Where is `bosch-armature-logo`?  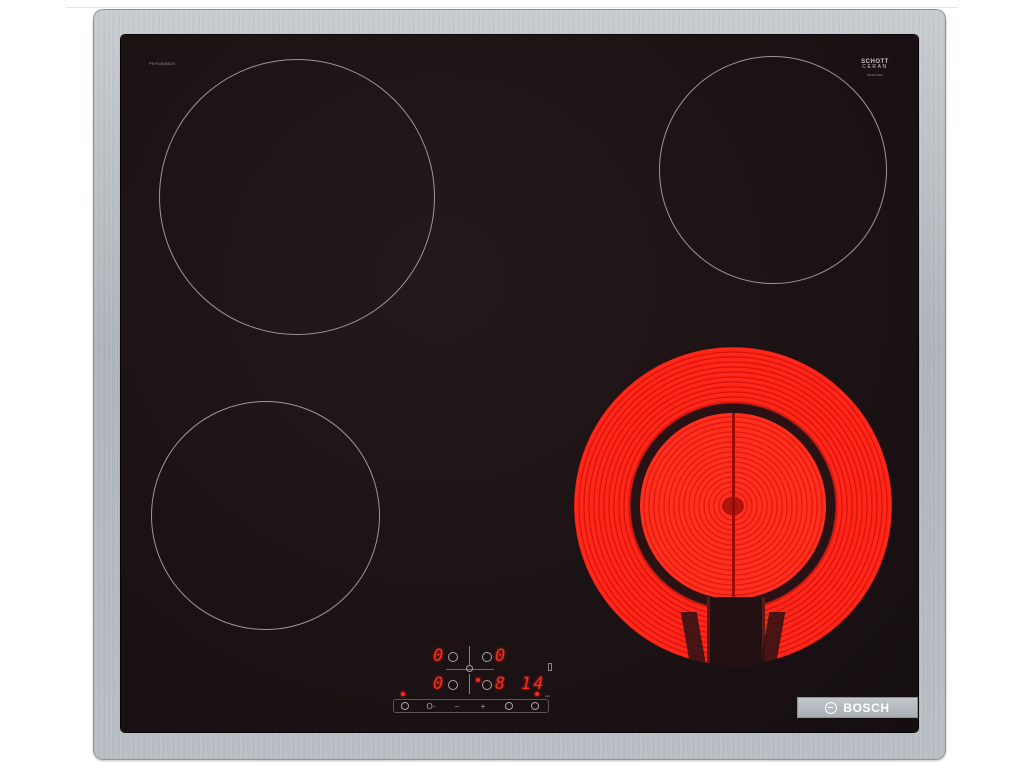 bosch-armature-logo is located at coordinates (831, 707).